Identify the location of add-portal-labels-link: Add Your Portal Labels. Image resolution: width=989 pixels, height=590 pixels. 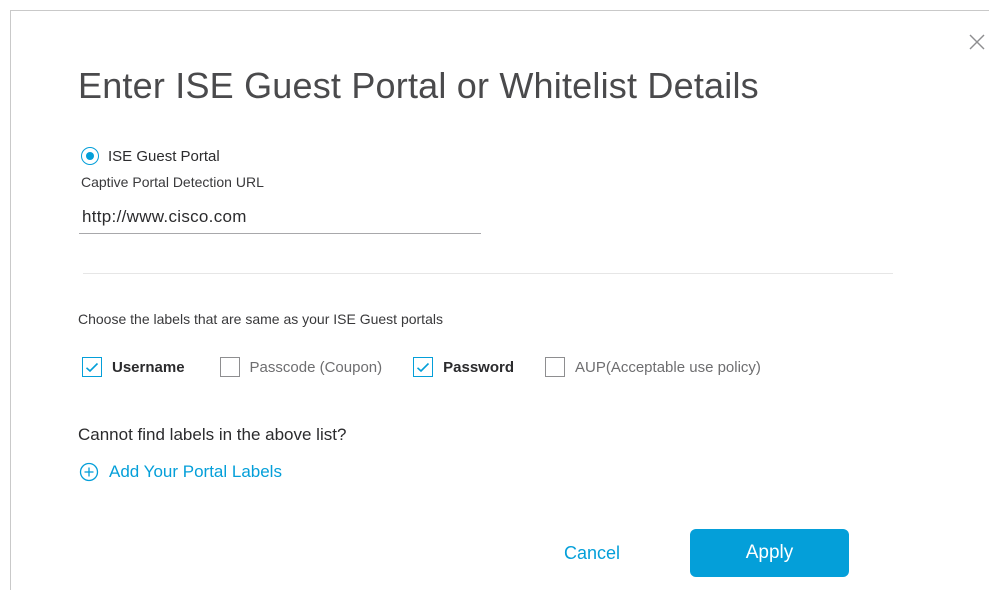
(180, 472).